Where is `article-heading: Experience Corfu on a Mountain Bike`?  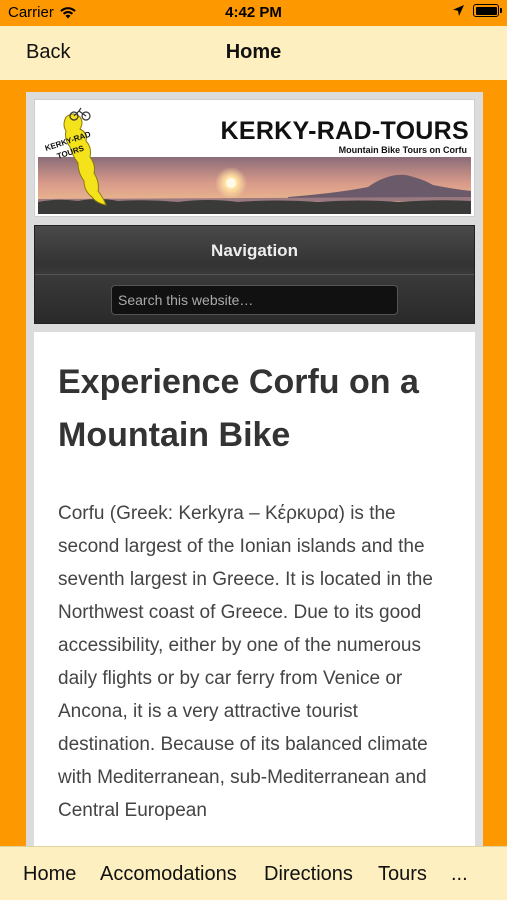 article-heading: Experience Corfu on a Mountain Bike is located at coordinates (238, 408).